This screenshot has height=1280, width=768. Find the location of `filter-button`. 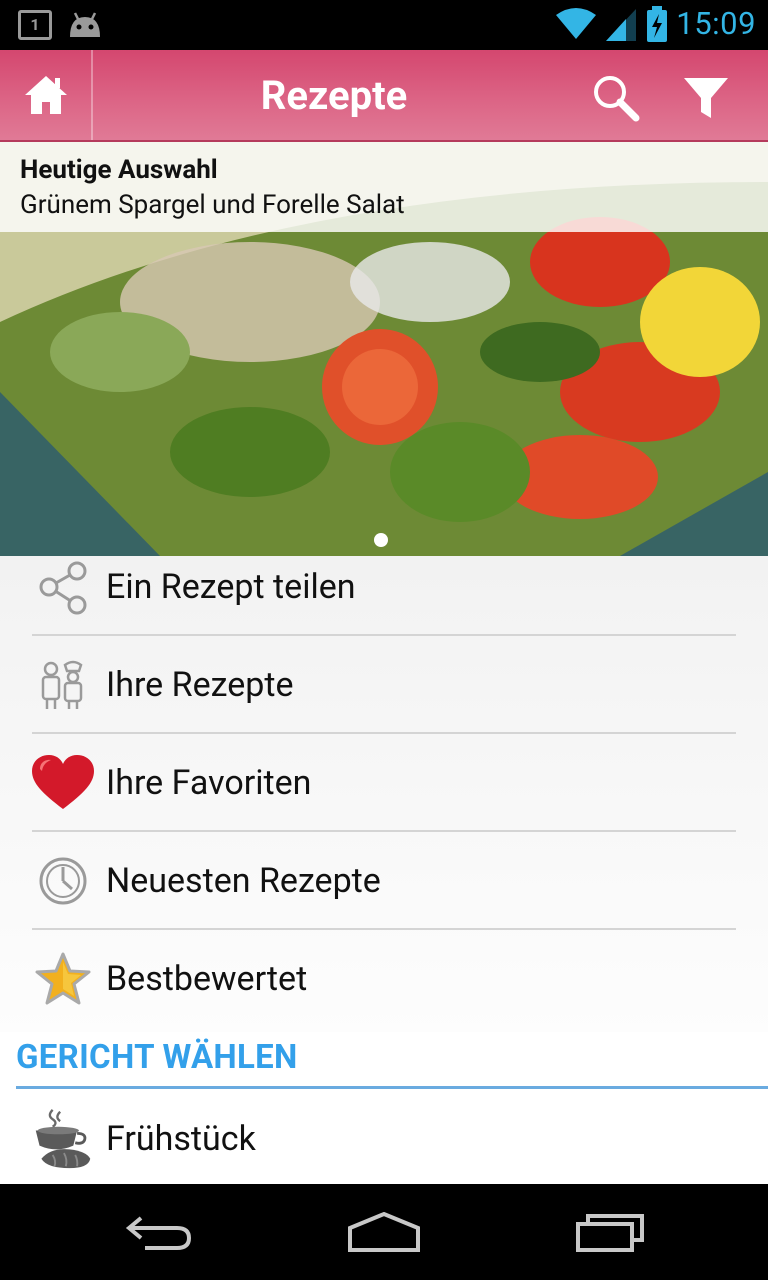

filter-button is located at coordinates (706, 98).